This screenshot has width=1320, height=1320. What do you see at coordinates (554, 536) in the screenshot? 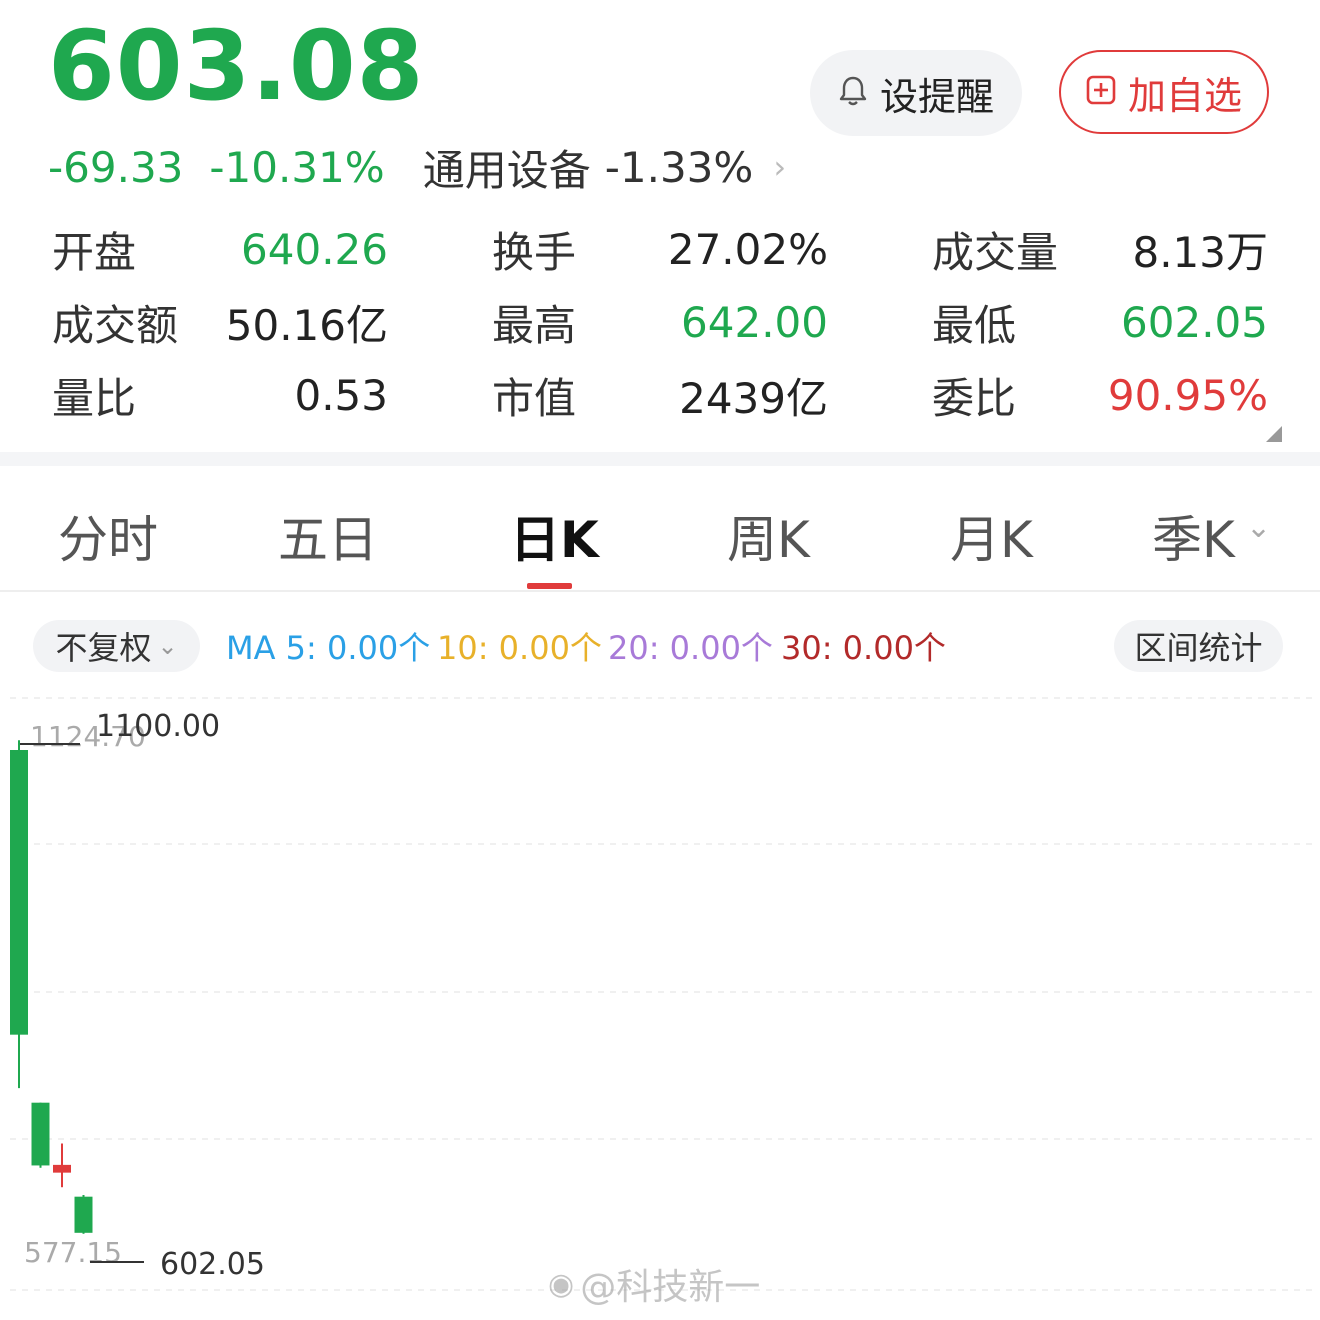
I see `tab-daily-k: 日K` at bounding box center [554, 536].